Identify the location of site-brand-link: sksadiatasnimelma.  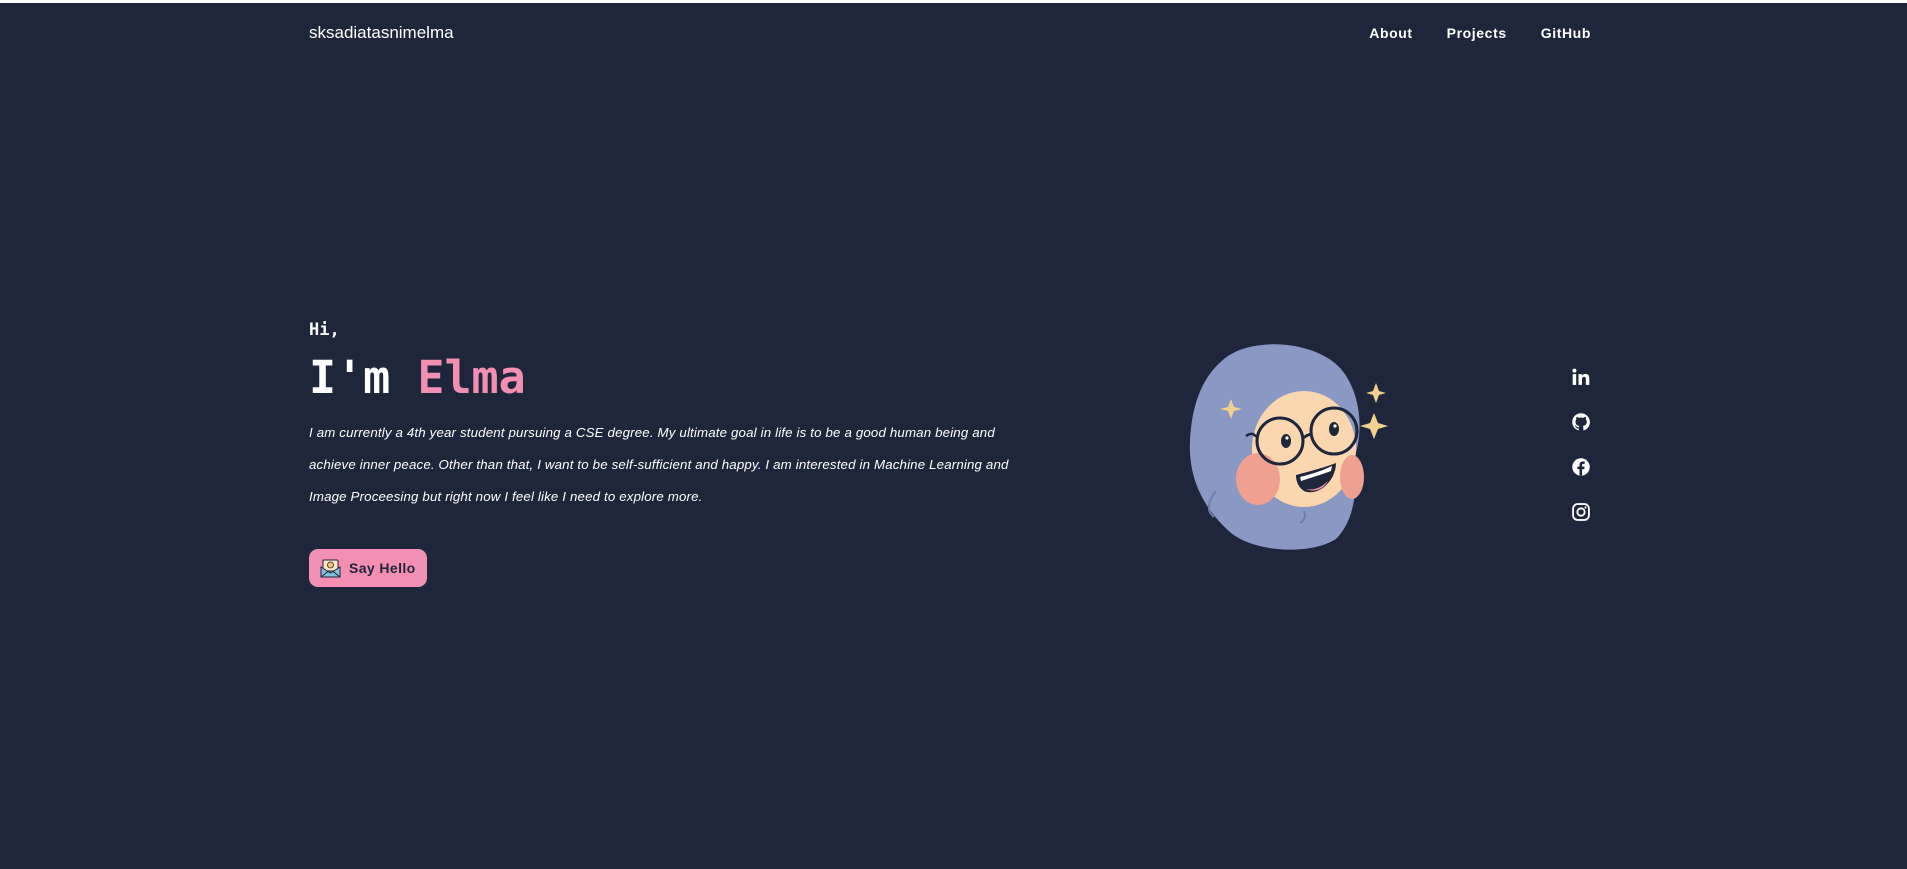
(381, 33).